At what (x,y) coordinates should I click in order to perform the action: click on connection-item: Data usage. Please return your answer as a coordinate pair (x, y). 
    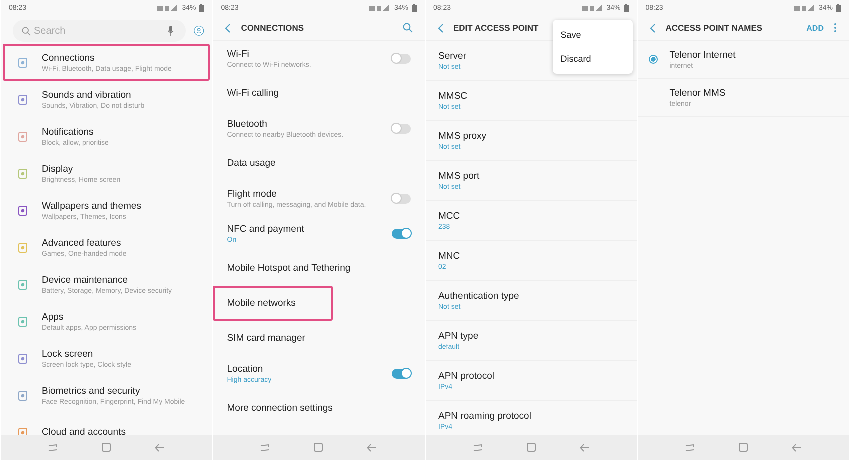
    Looking at the image, I should click on (318, 163).